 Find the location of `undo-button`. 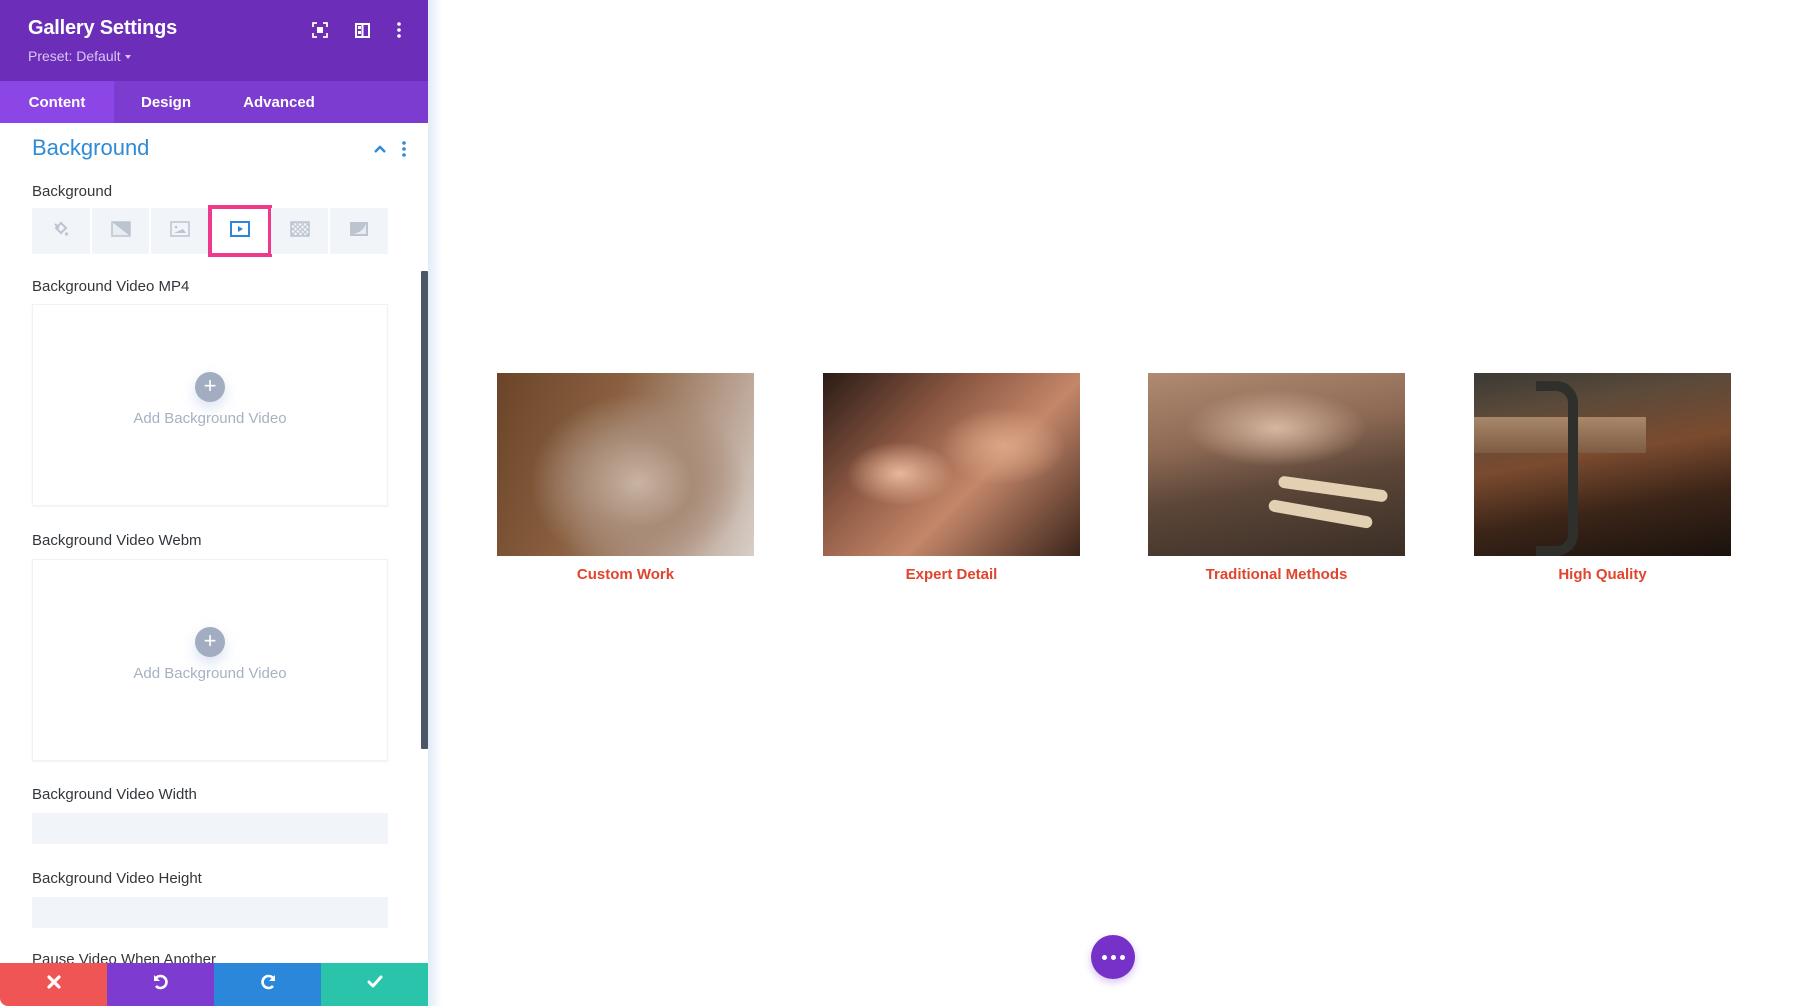

undo-button is located at coordinates (160, 984).